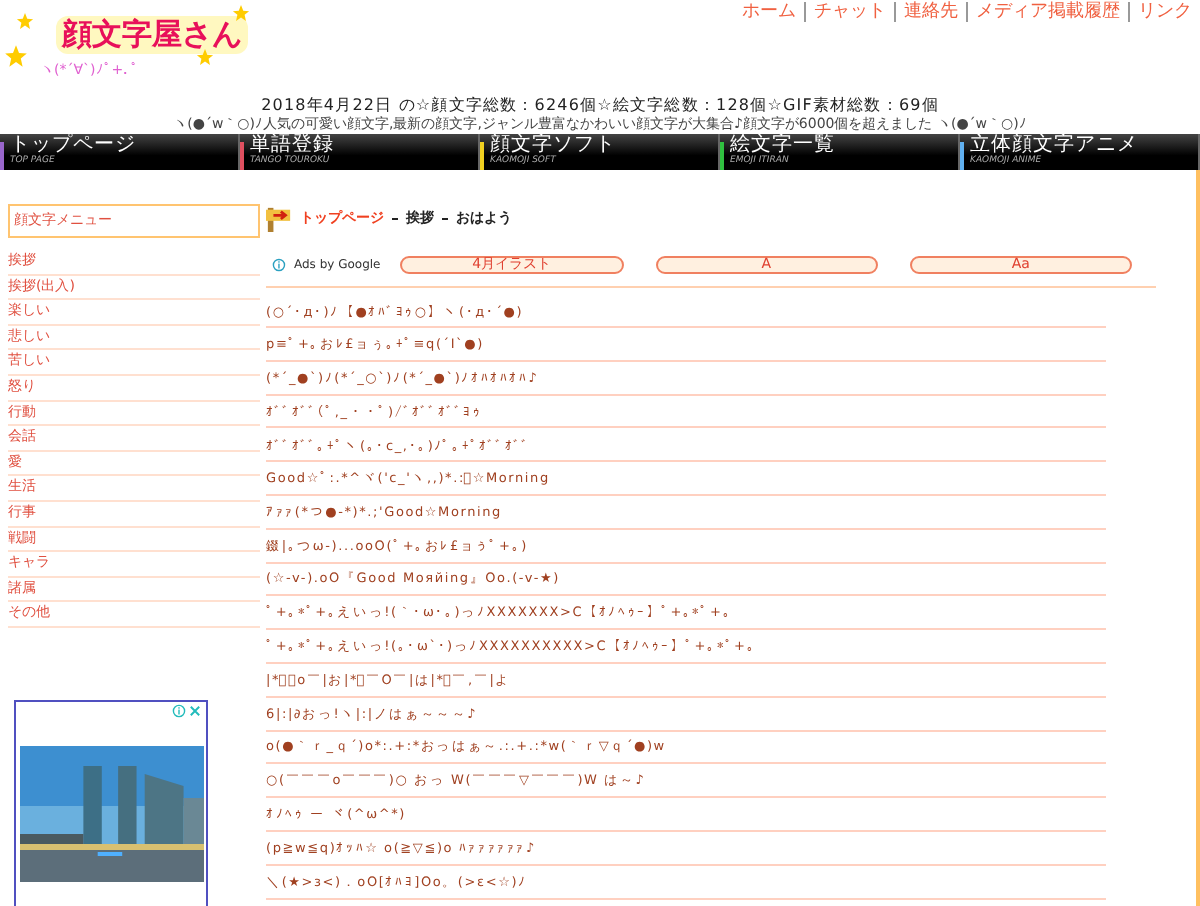  Describe the element at coordinates (600, 106) in the screenshot. I see `stats-line: 2018年4月22日 の☆顔文字総数：6246個☆絵文字総数：128個☆GIF素材総数：69個` at that location.